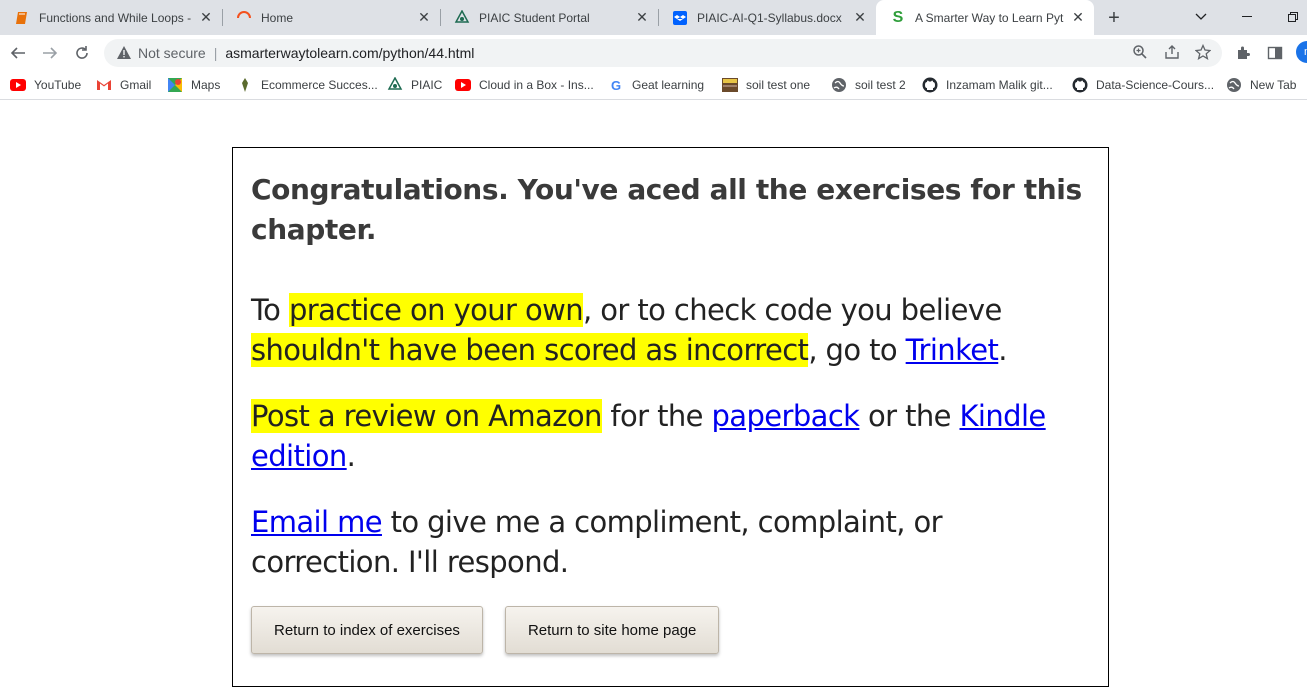  What do you see at coordinates (172, 53) in the screenshot?
I see `security-status-label: Not secure` at bounding box center [172, 53].